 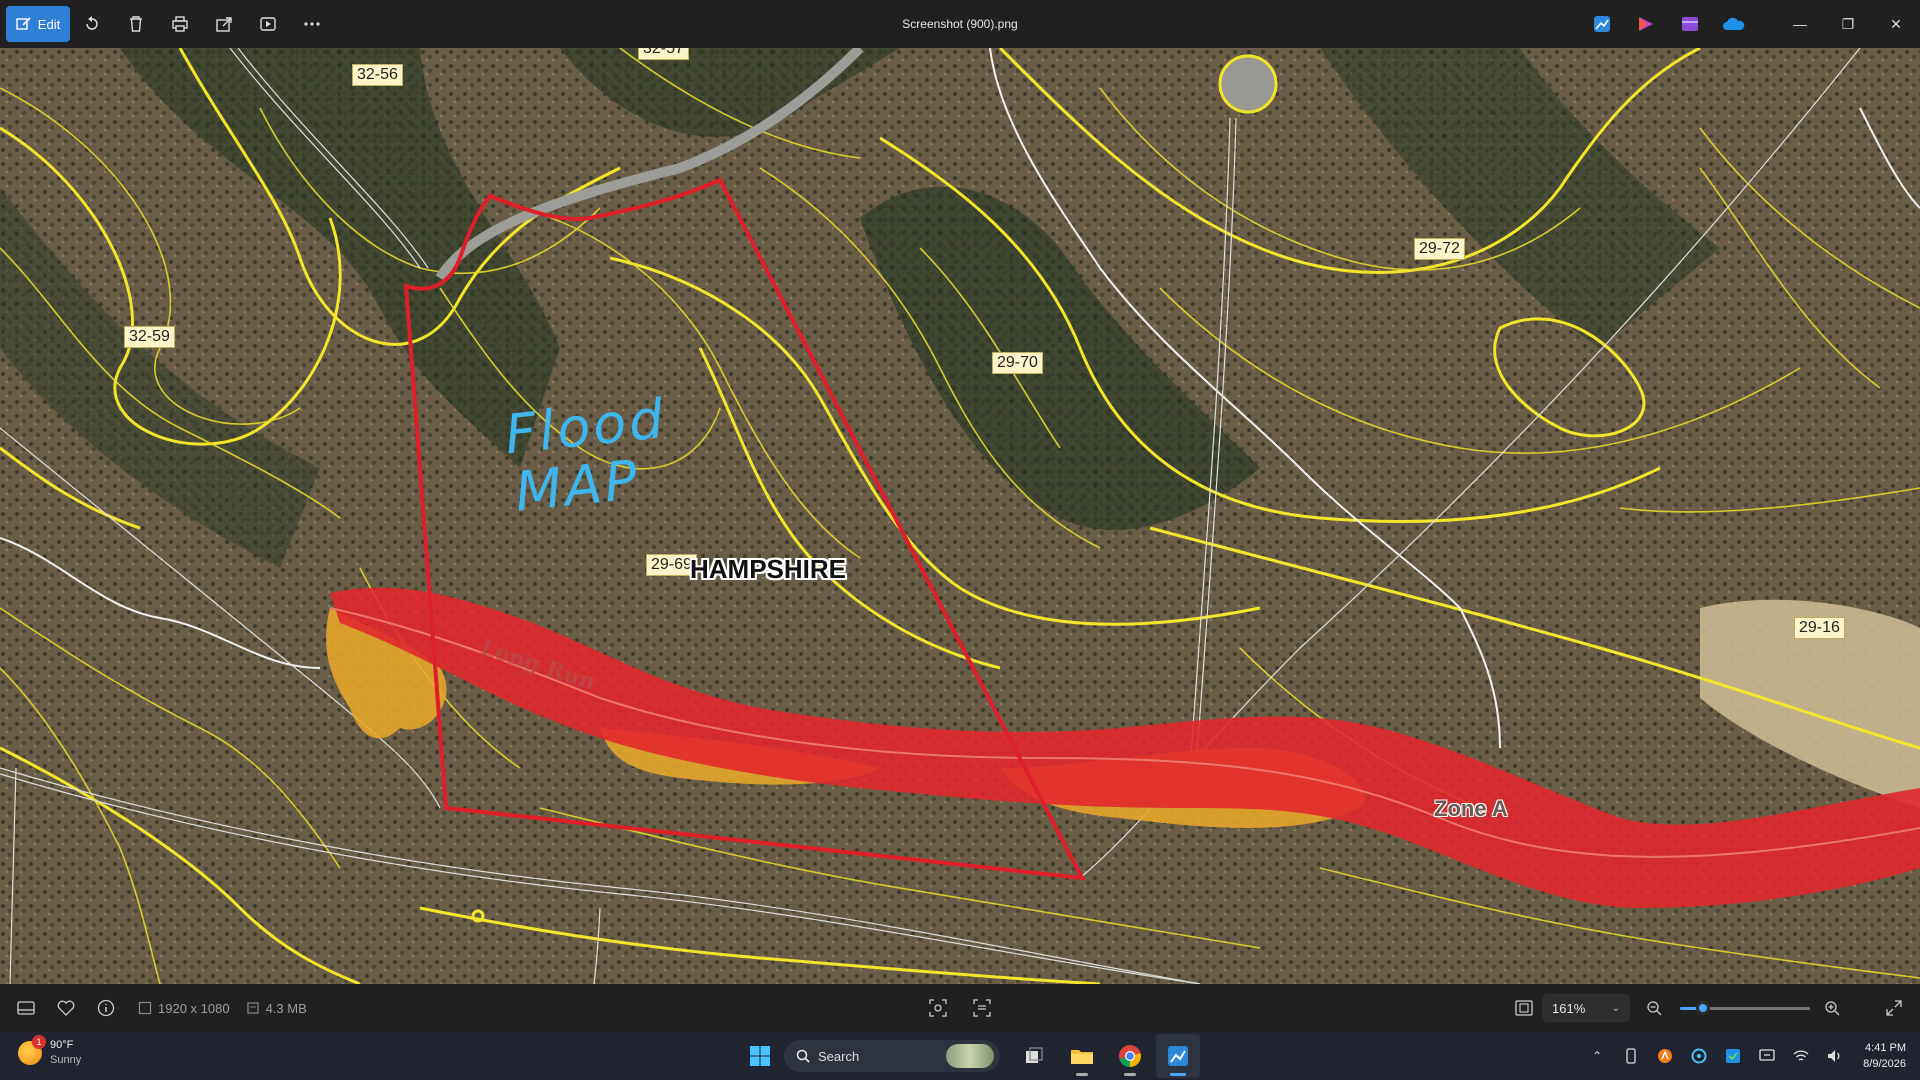 What do you see at coordinates (663, 54) in the screenshot?
I see `parcel-label-32-57: 32-57` at bounding box center [663, 54].